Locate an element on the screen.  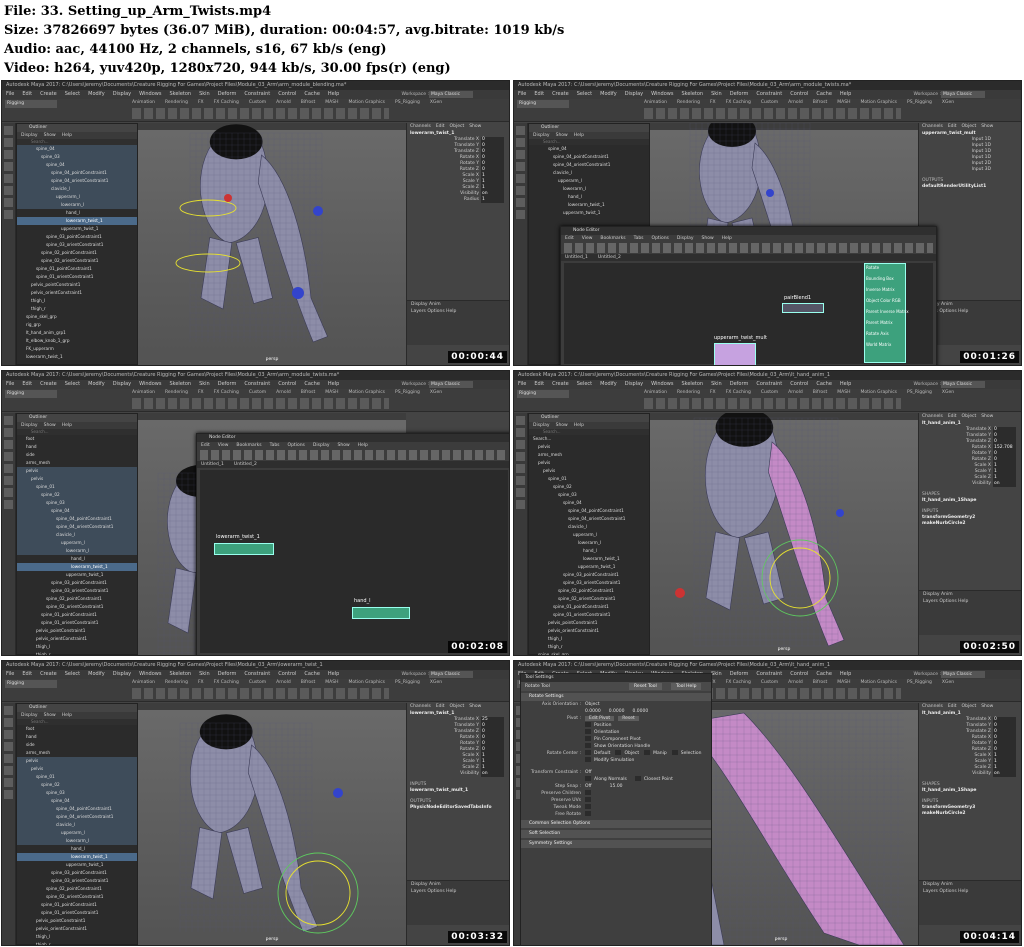
menu-constraint: Constraint is located at coordinates (769, 384).